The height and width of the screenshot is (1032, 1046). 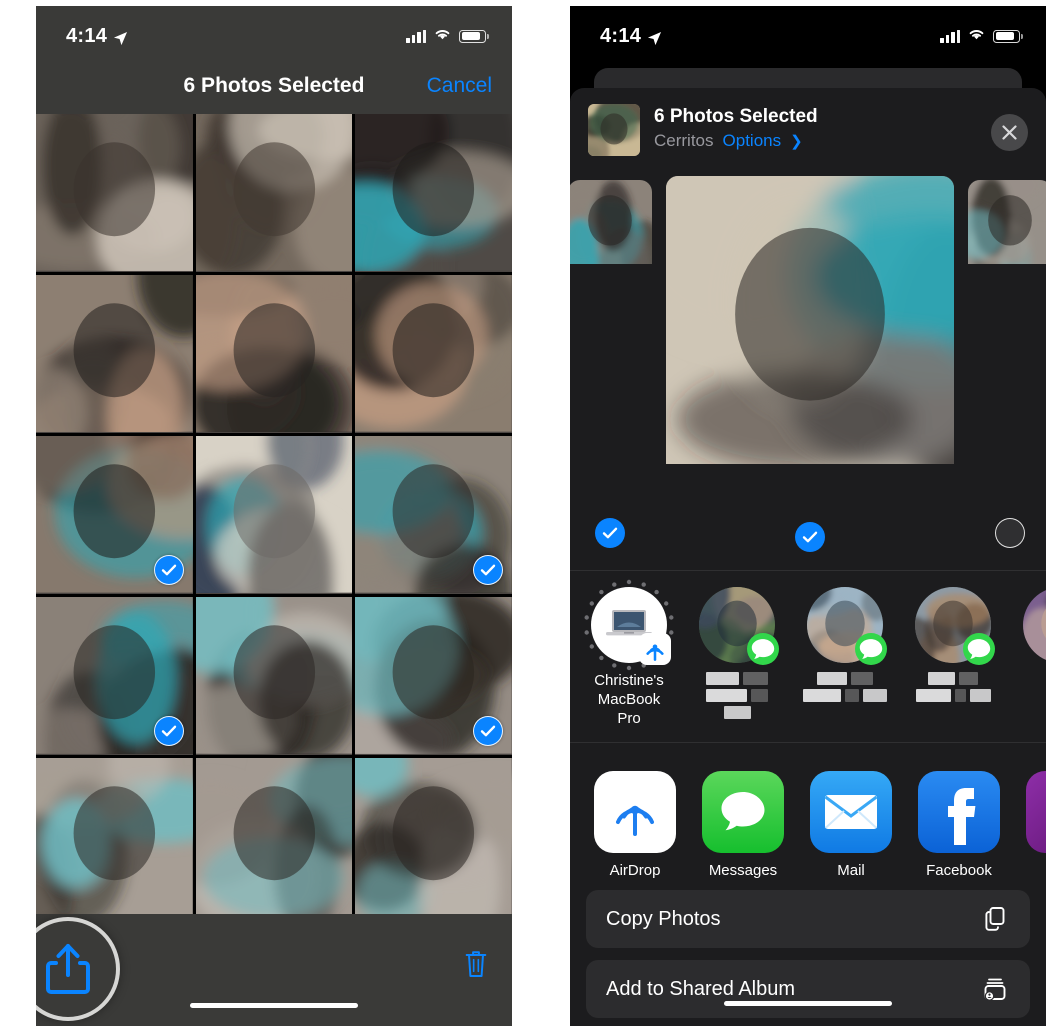 What do you see at coordinates (274, 1005) in the screenshot?
I see `home-indicator-left` at bounding box center [274, 1005].